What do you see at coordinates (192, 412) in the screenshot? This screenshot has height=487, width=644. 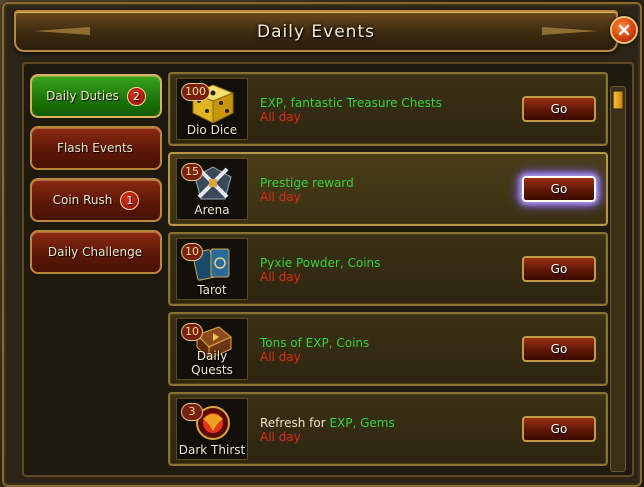 I see `event-count: 3` at bounding box center [192, 412].